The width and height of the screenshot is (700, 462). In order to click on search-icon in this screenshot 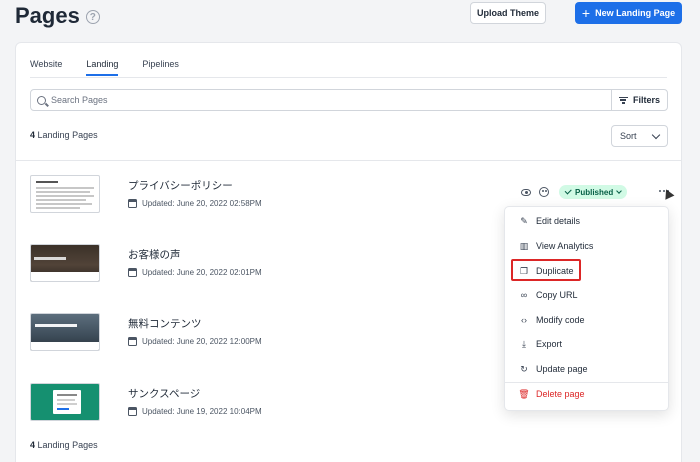, I will do `click(41, 100)`.